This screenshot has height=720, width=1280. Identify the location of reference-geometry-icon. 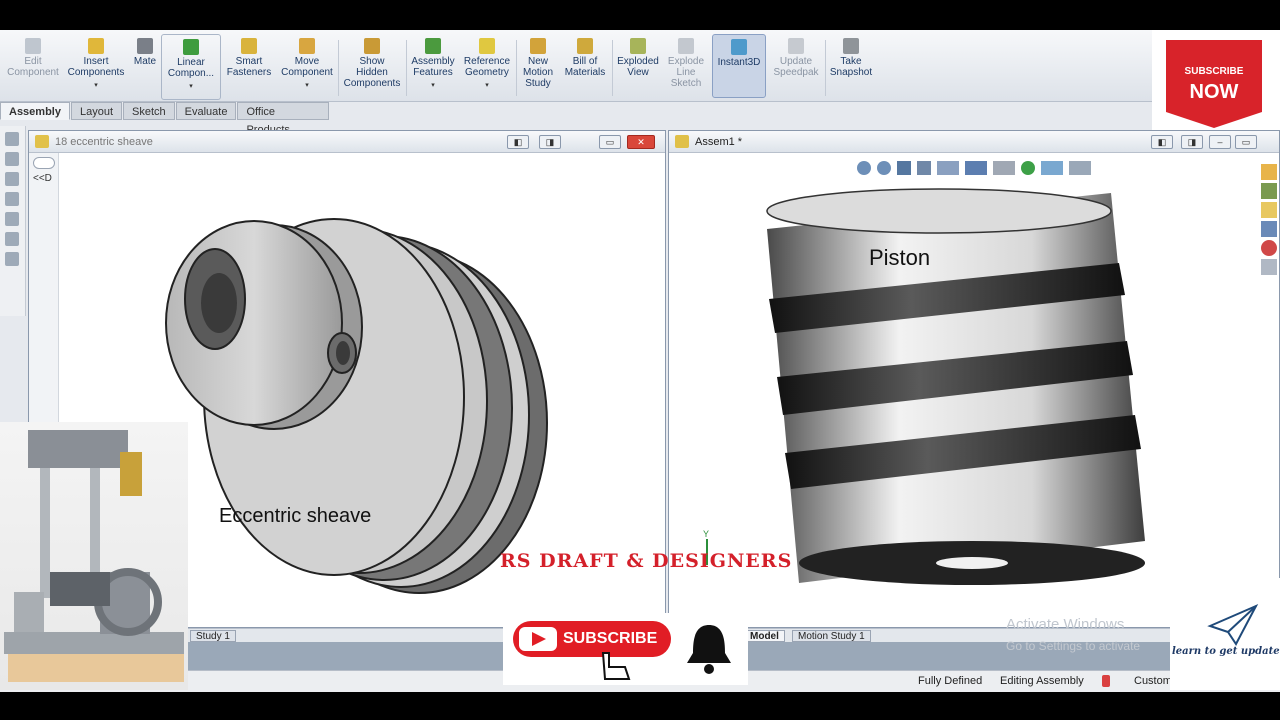
(487, 46).